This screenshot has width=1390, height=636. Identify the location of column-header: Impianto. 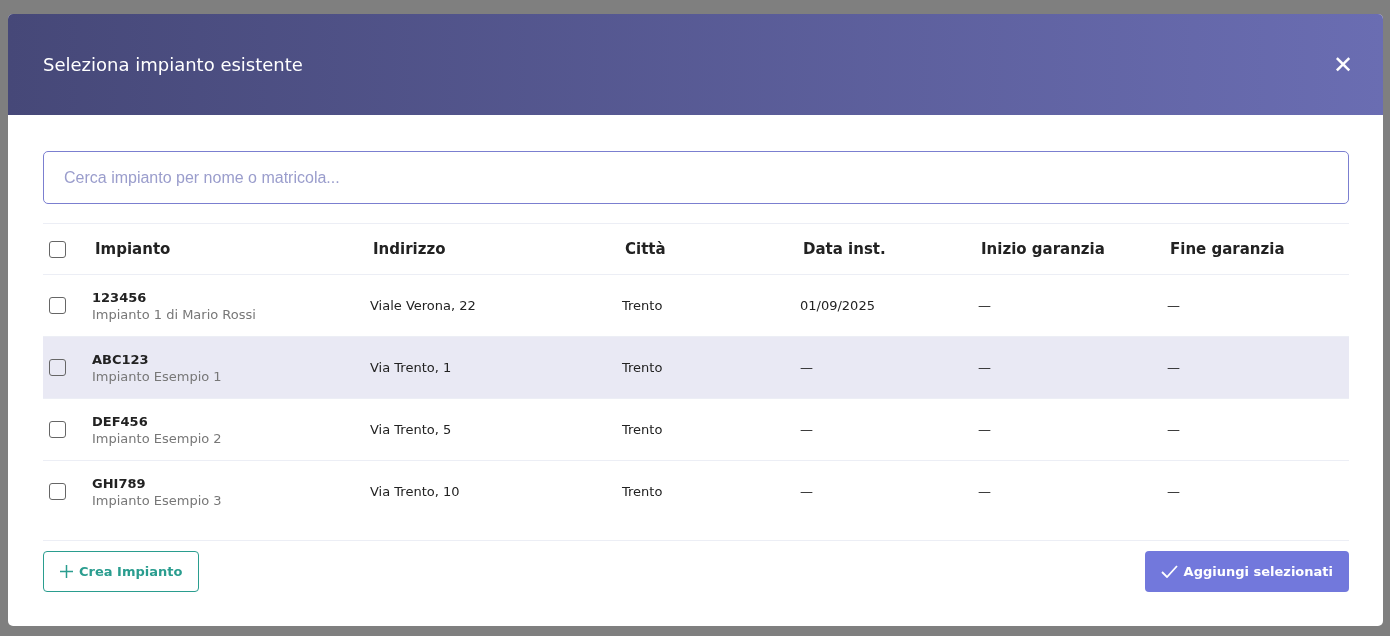
(133, 249).